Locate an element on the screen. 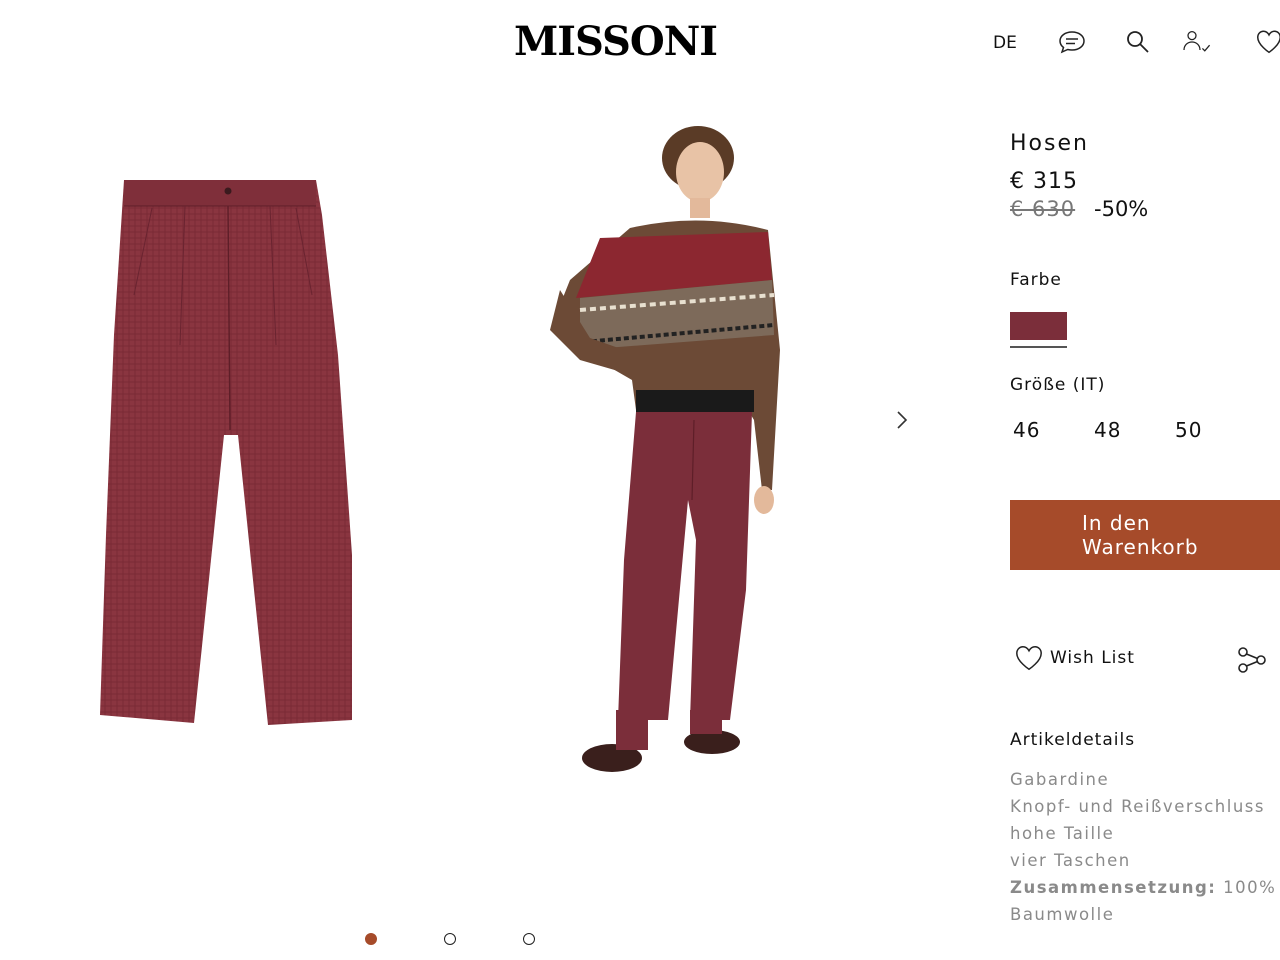 The width and height of the screenshot is (1280, 960). composition-label: Zusammensetzung: is located at coordinates (1113, 887).